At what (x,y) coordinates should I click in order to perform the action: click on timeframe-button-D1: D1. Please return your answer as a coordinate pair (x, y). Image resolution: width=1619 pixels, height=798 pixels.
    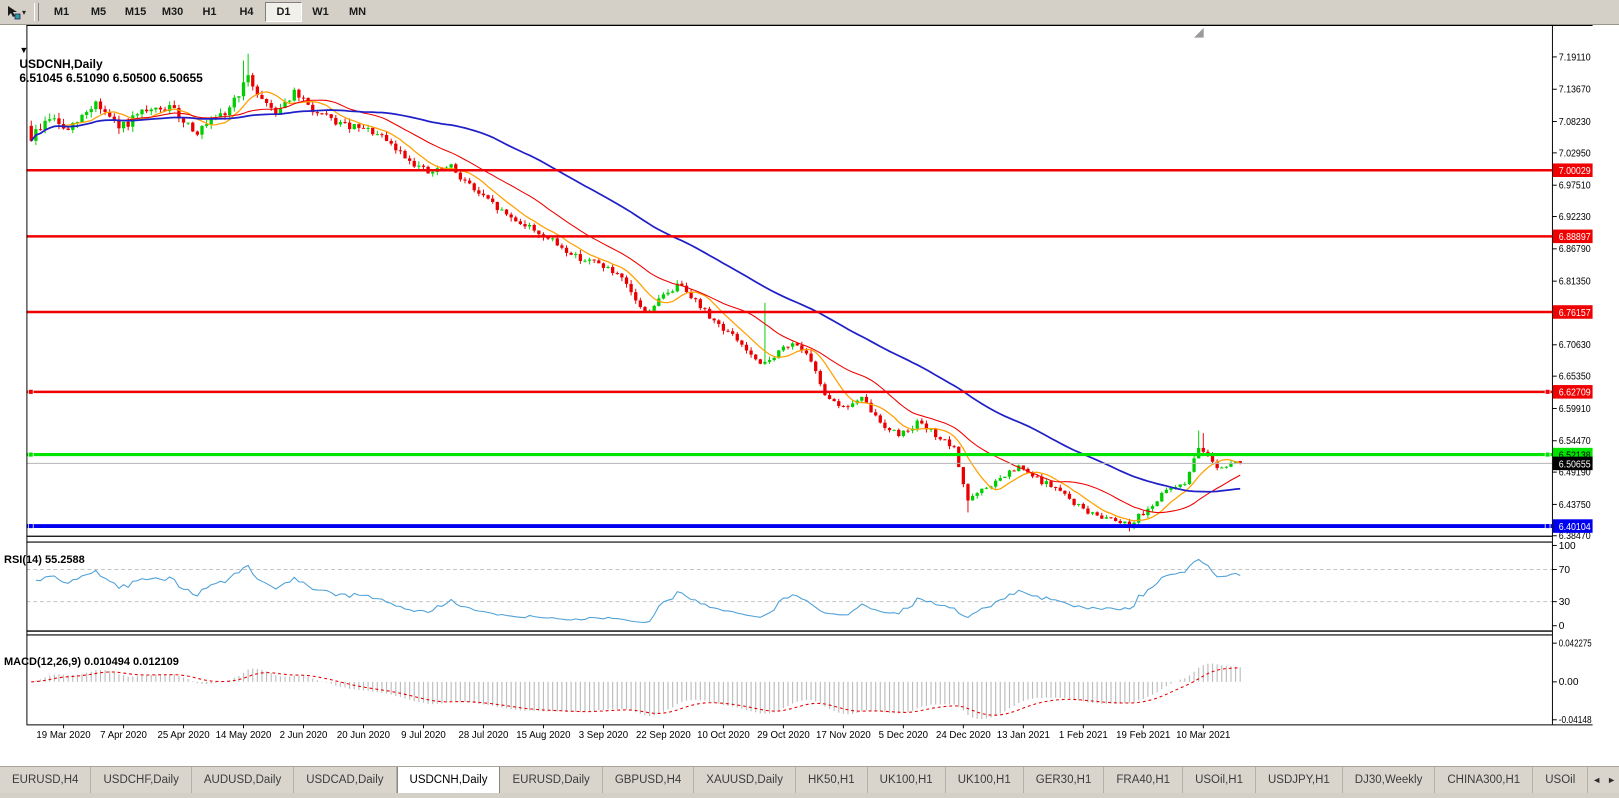
    Looking at the image, I should click on (284, 12).